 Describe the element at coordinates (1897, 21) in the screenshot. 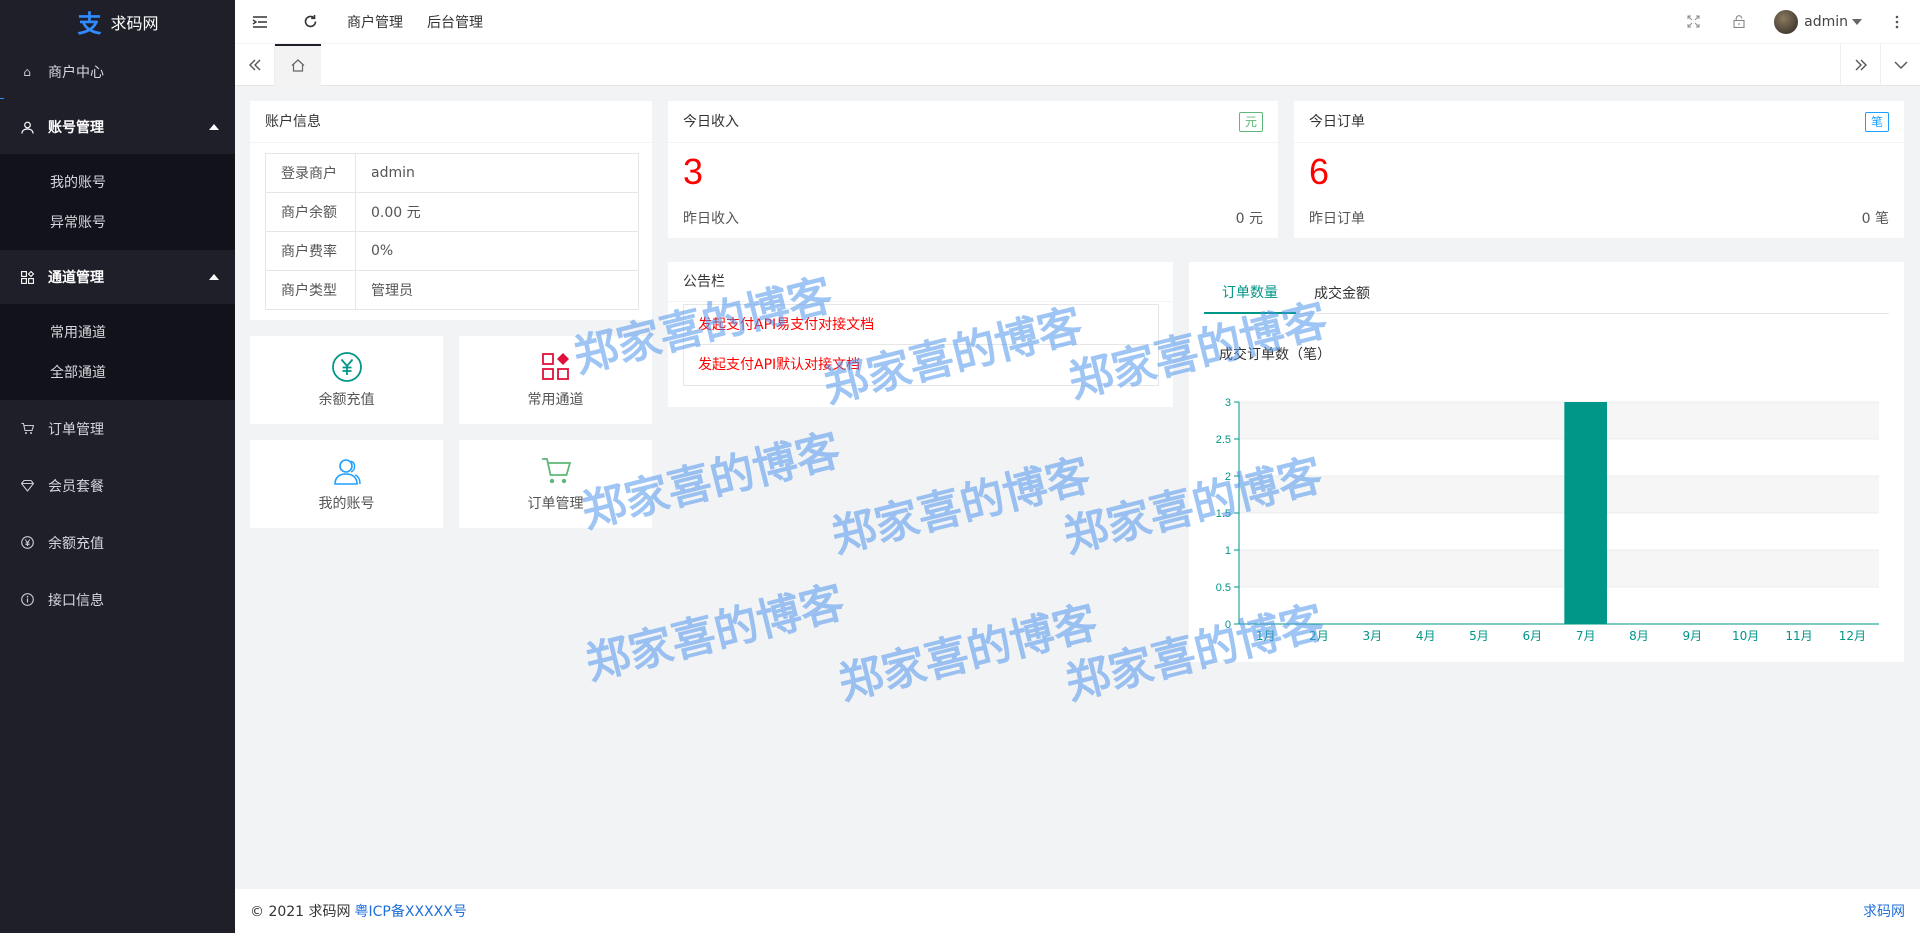

I see `more-vertical-icon` at that location.